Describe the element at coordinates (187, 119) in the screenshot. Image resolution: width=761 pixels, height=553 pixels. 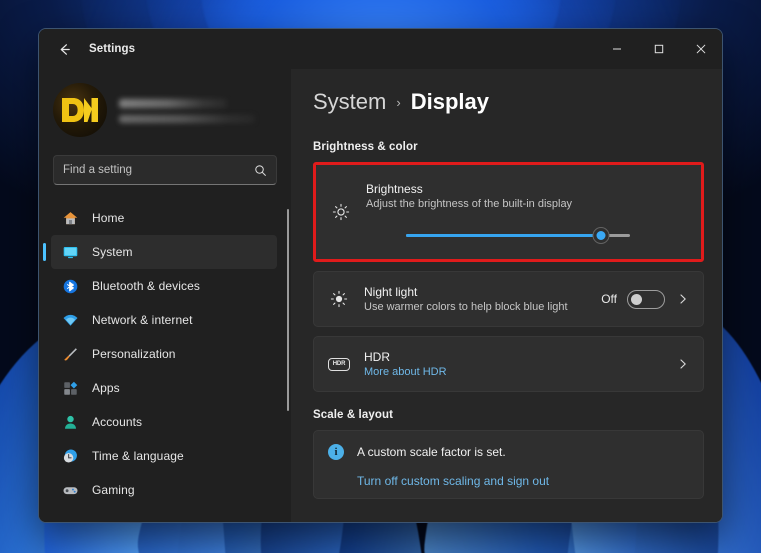
I see `account-email-redacted` at that location.